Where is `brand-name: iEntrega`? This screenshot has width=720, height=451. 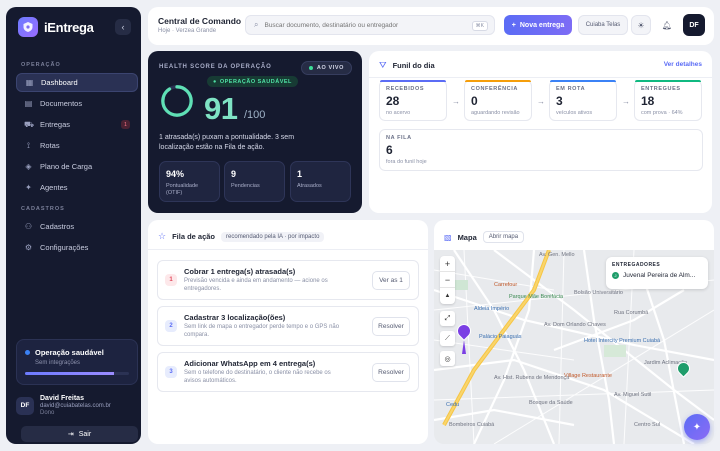 brand-name: iEntrega is located at coordinates (69, 27).